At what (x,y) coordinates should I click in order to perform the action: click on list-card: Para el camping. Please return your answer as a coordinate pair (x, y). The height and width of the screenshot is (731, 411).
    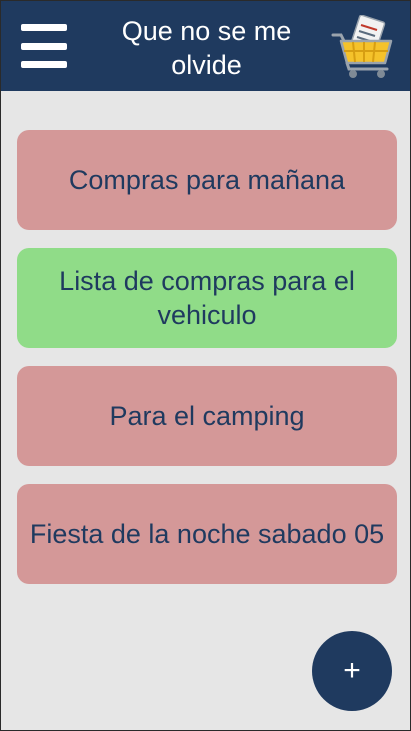
    Looking at the image, I should click on (207, 416).